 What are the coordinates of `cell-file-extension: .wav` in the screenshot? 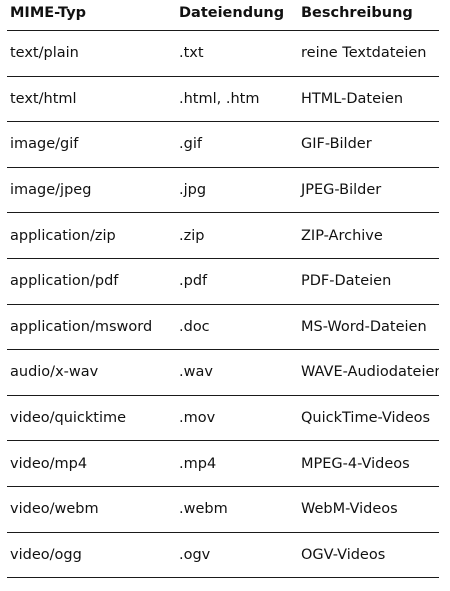 It's located at (237, 372).